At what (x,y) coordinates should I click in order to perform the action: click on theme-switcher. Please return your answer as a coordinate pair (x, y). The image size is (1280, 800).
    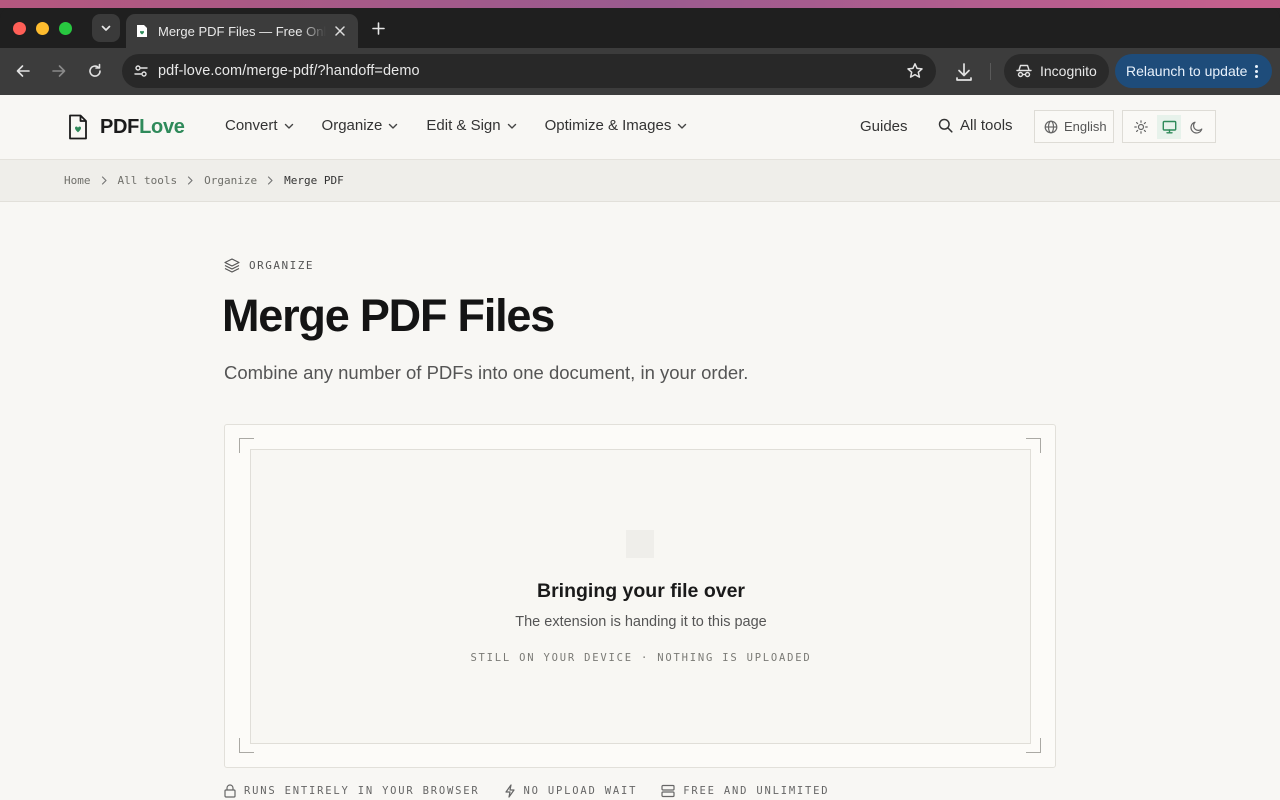
    Looking at the image, I should click on (1169, 126).